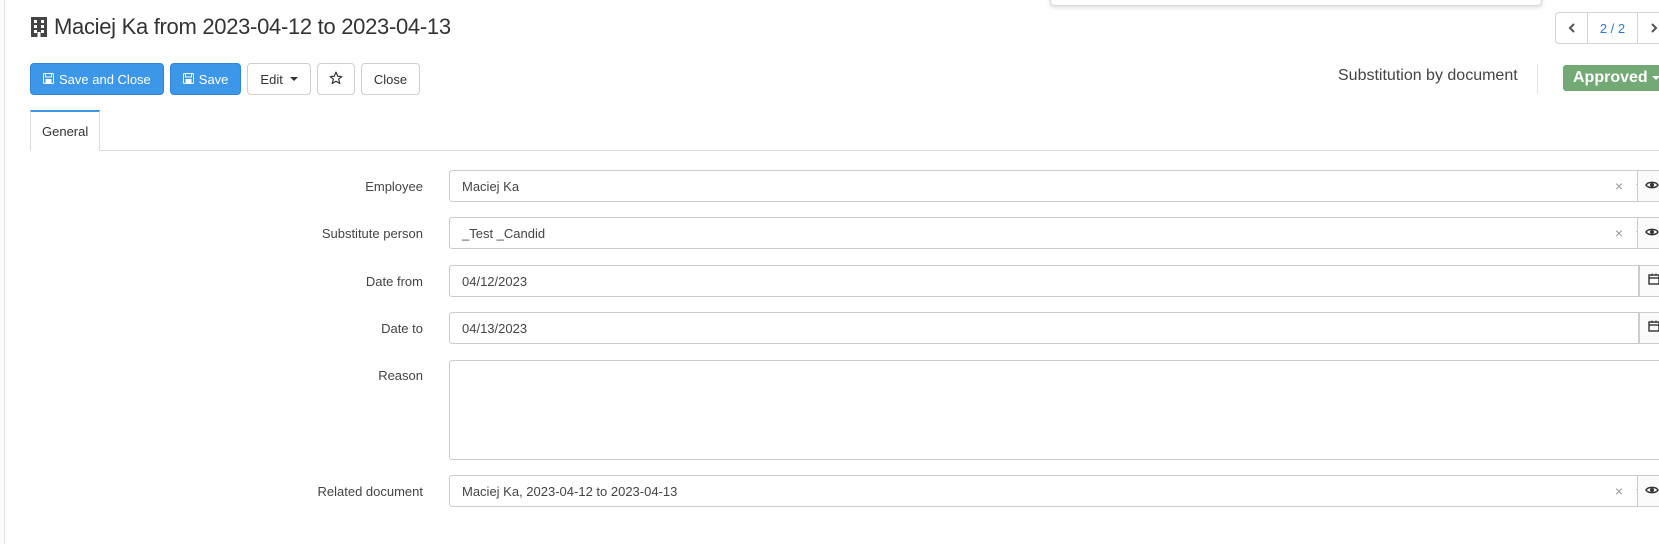 The height and width of the screenshot is (544, 1659). I want to click on status-badge: Approved, so click(1611, 78).